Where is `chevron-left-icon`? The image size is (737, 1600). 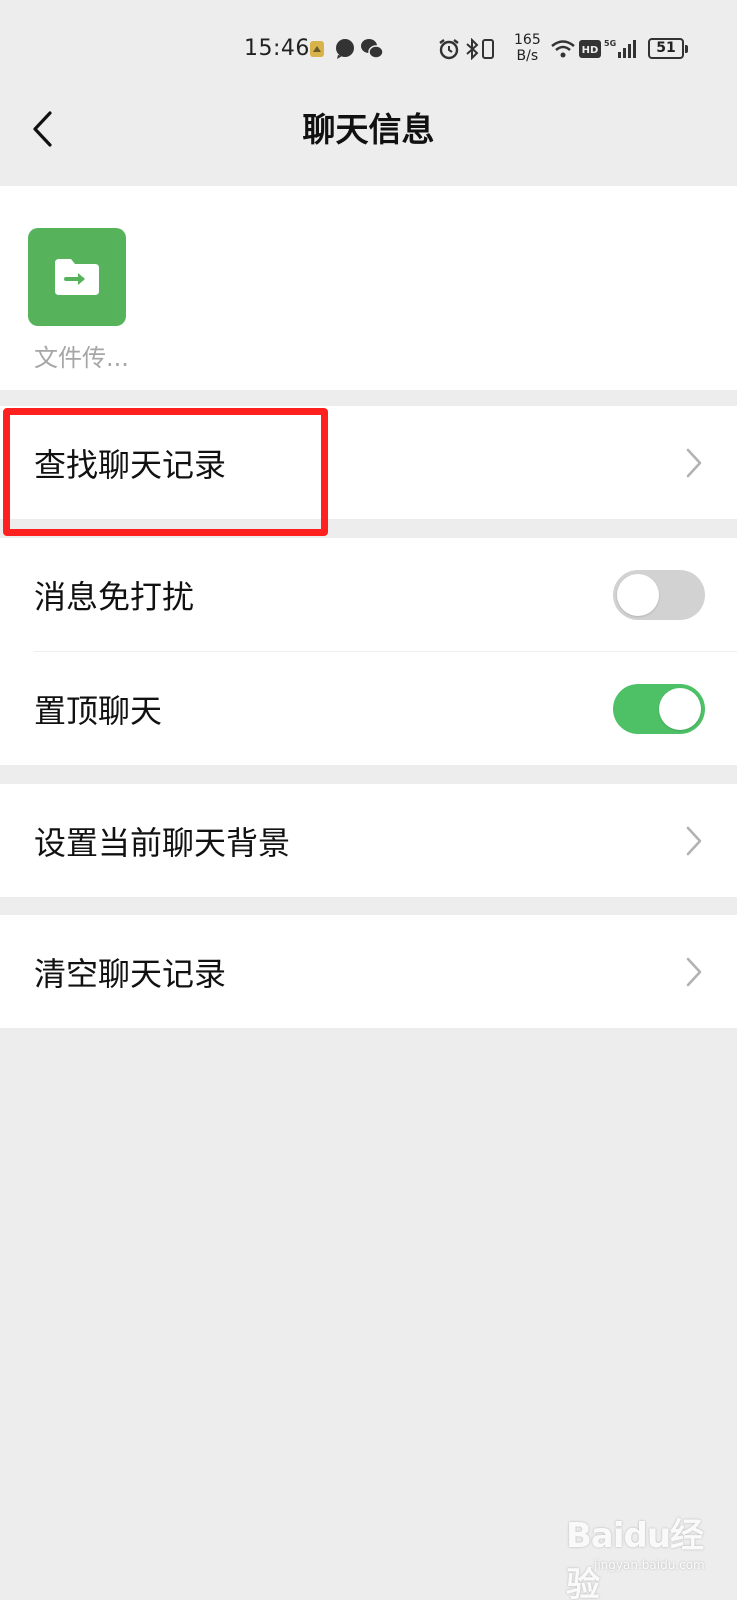 chevron-left-icon is located at coordinates (42, 129).